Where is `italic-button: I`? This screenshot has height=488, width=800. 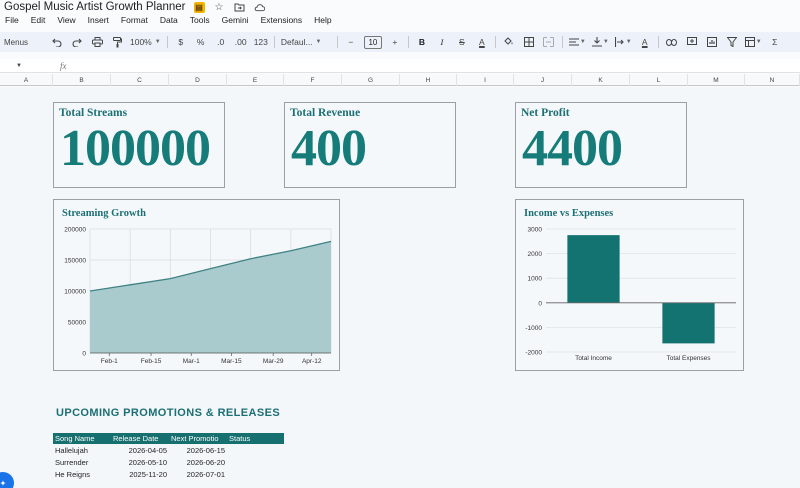 italic-button: I is located at coordinates (442, 42).